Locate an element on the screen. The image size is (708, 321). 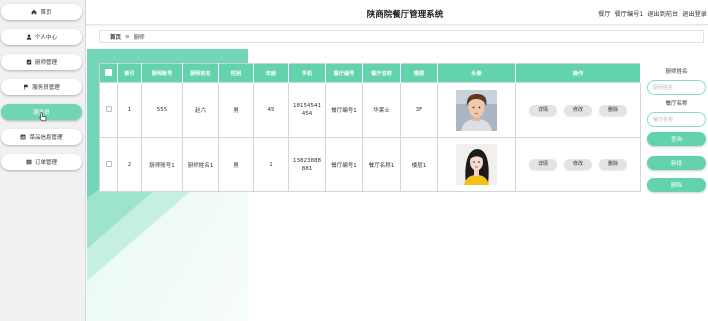
cell-index: 2 is located at coordinates (129, 164).